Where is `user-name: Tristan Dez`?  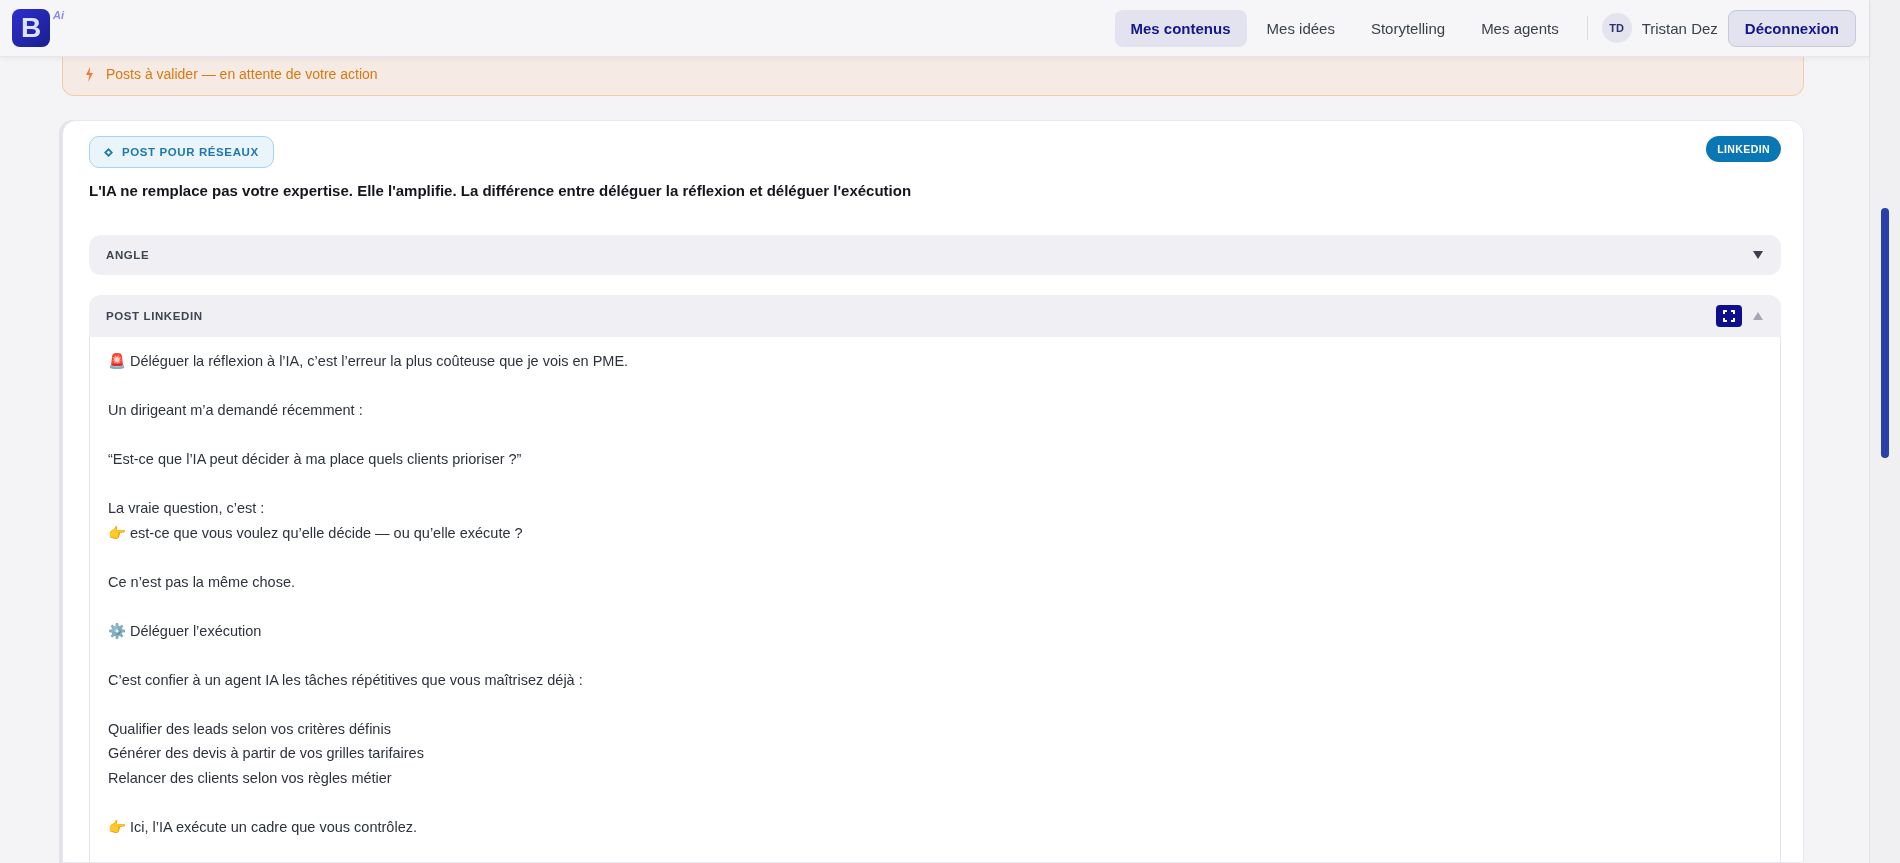 user-name: Tristan Dez is located at coordinates (1679, 28).